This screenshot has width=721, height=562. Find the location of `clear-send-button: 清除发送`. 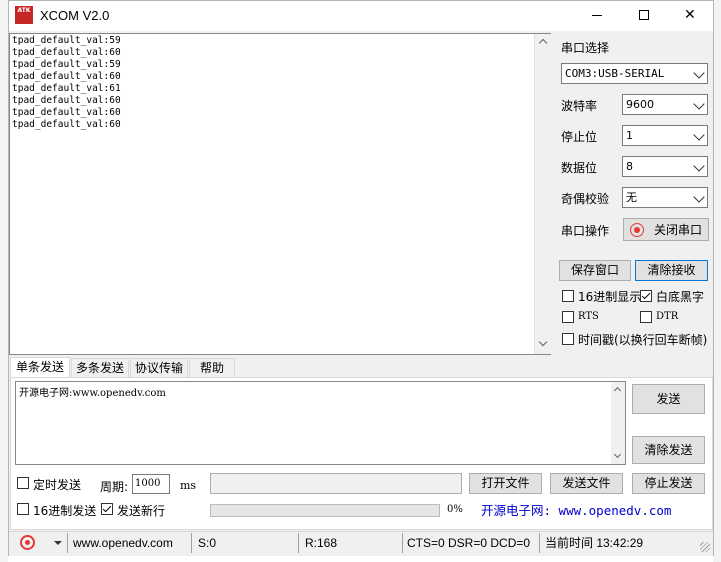

clear-send-button: 清除发送 is located at coordinates (668, 450).